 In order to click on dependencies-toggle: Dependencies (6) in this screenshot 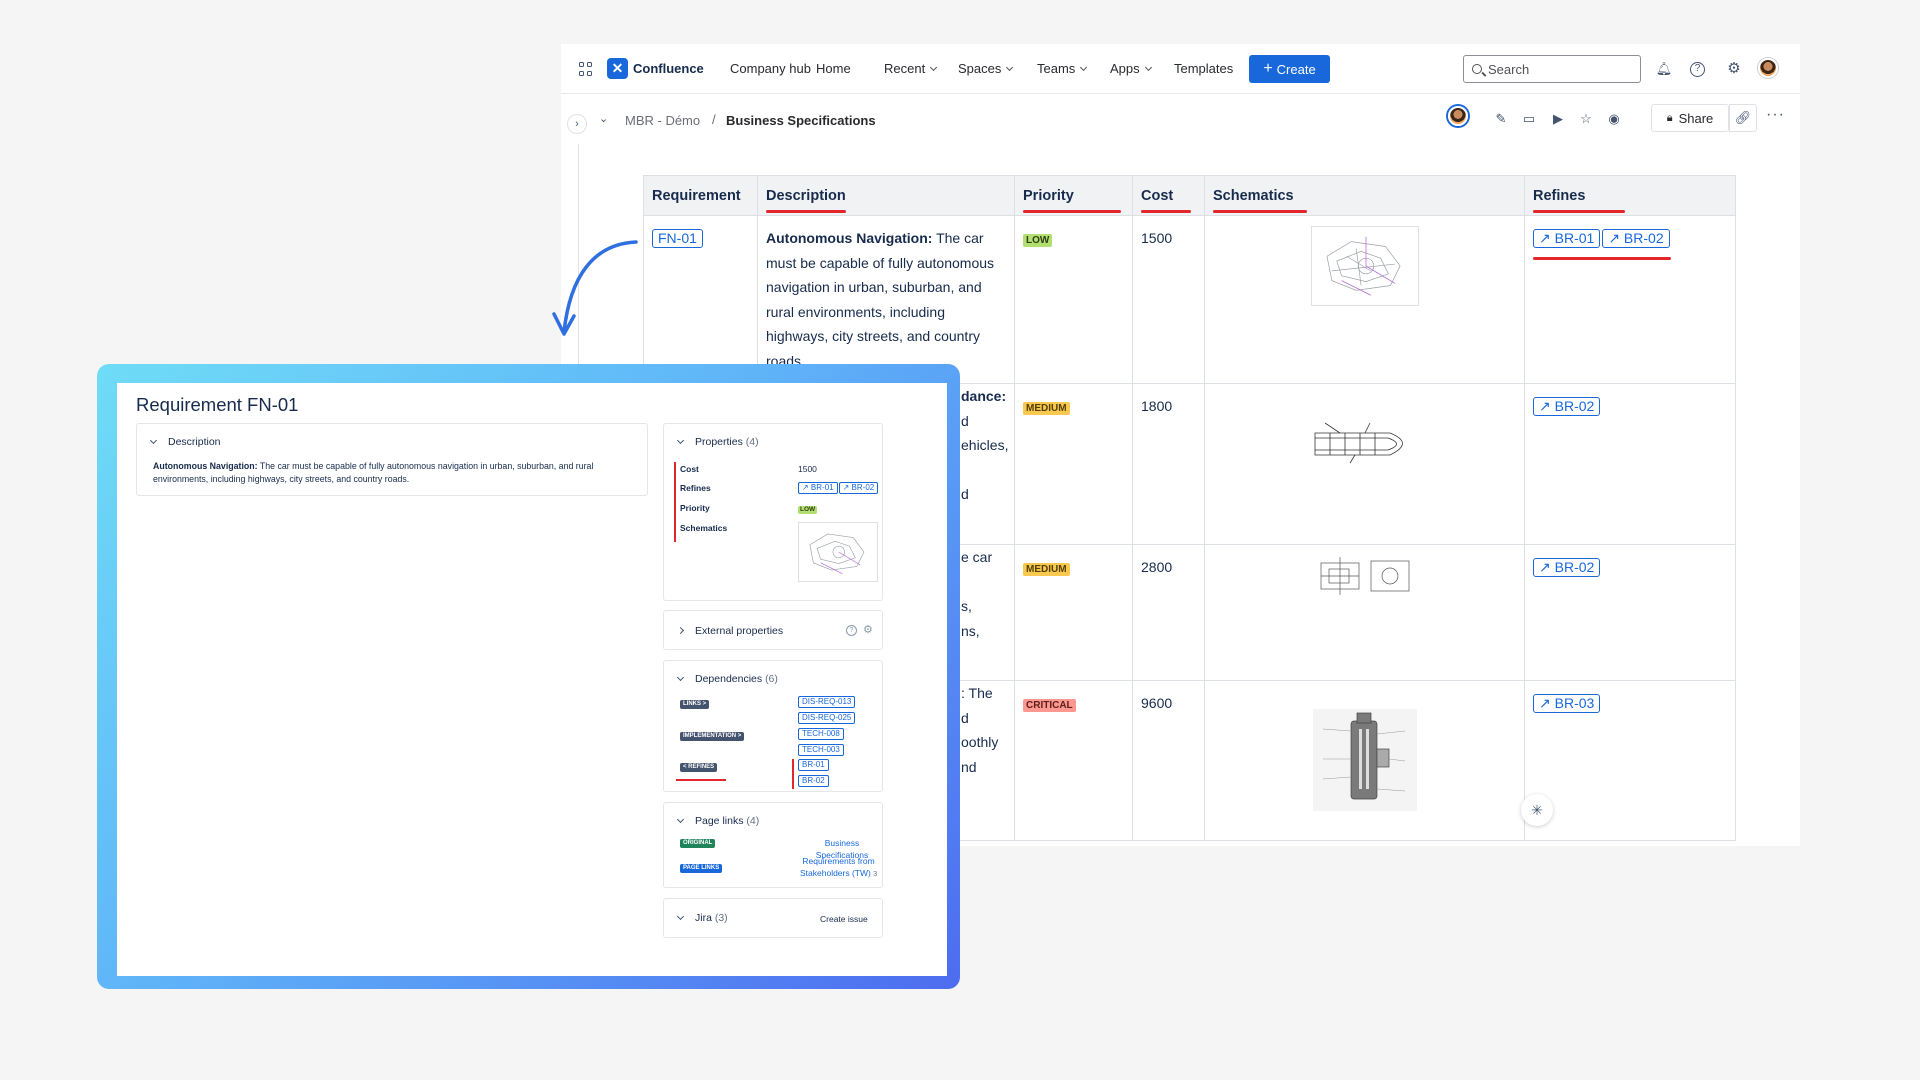, I will do `click(727, 679)`.